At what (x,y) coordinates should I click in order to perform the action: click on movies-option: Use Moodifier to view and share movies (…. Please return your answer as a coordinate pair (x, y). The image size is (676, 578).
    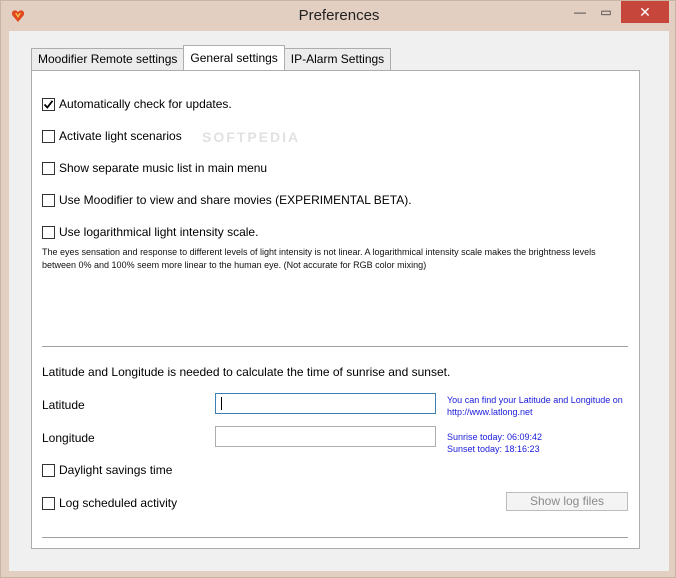
    Looking at the image, I should click on (227, 200).